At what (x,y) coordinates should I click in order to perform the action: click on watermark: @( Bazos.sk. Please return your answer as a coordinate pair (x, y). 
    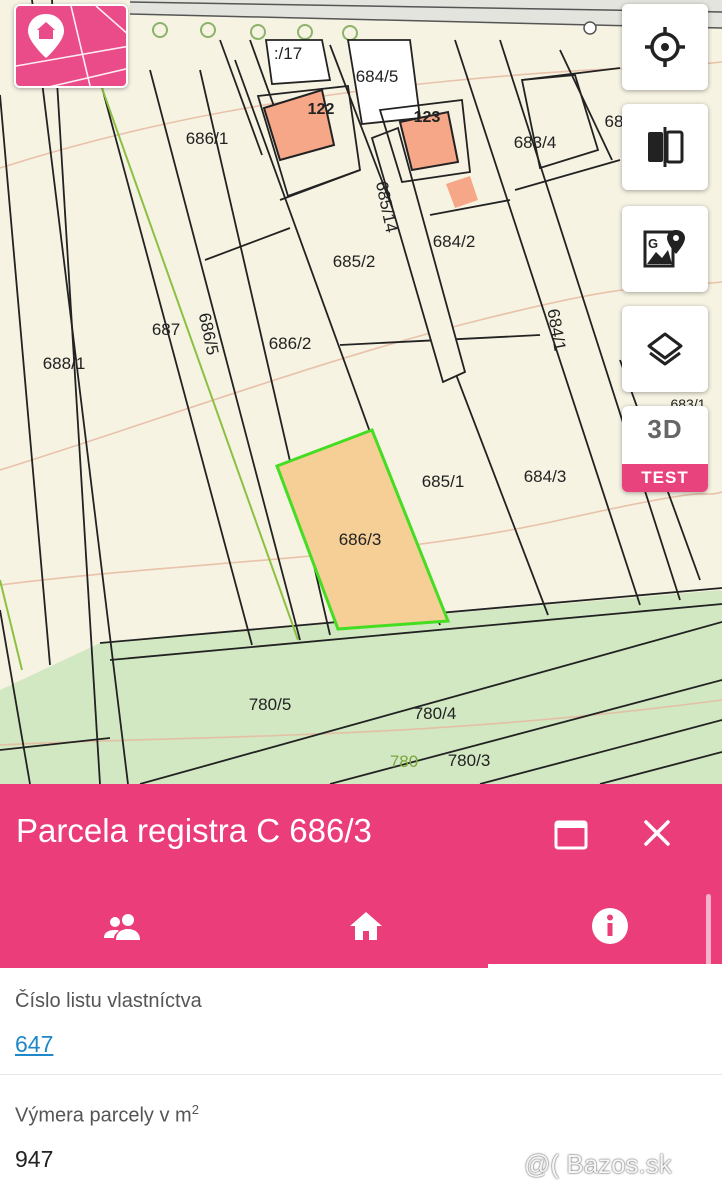
    Looking at the image, I should click on (598, 1164).